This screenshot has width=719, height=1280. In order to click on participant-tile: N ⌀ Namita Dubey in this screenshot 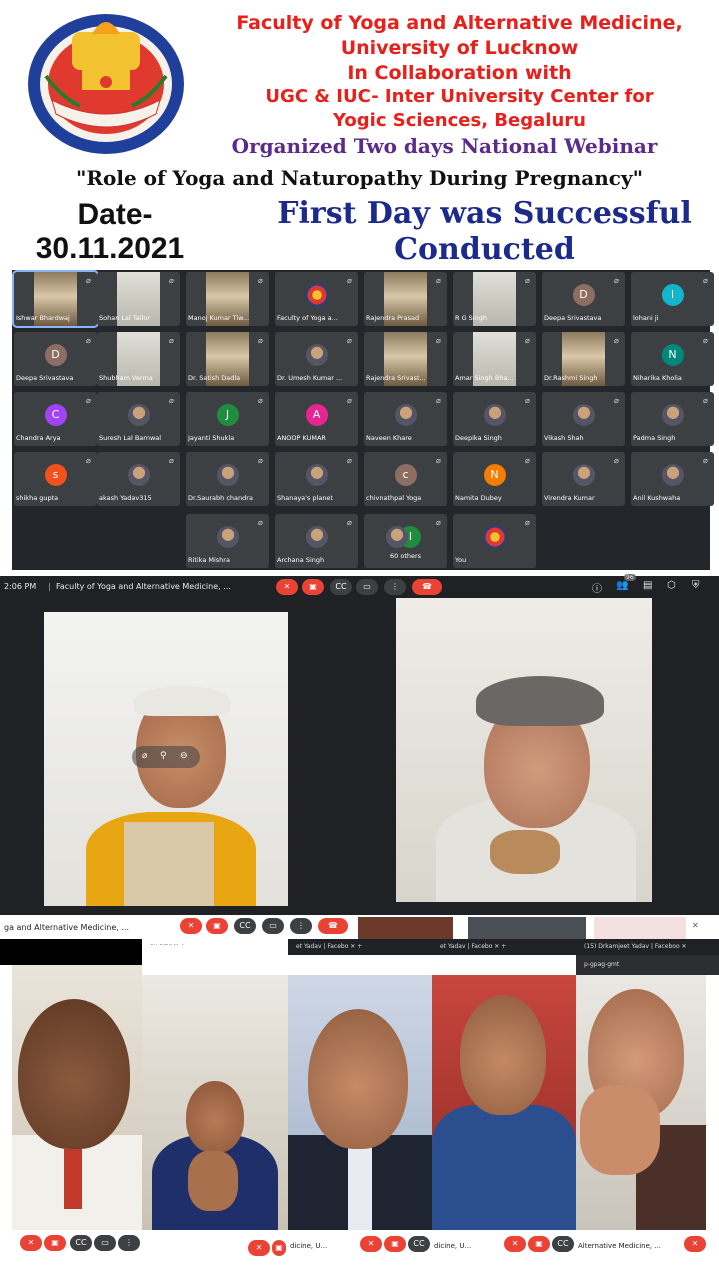, I will do `click(494, 479)`.